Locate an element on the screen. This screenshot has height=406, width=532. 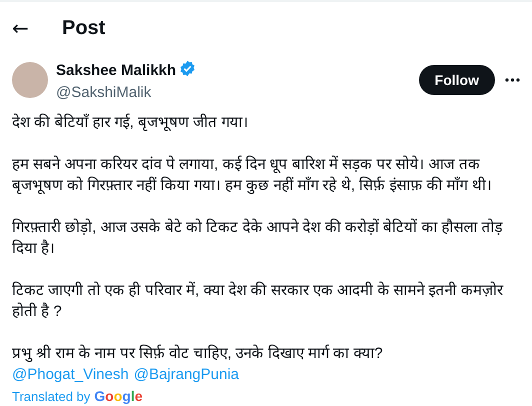
google-logo: Google is located at coordinates (118, 396).